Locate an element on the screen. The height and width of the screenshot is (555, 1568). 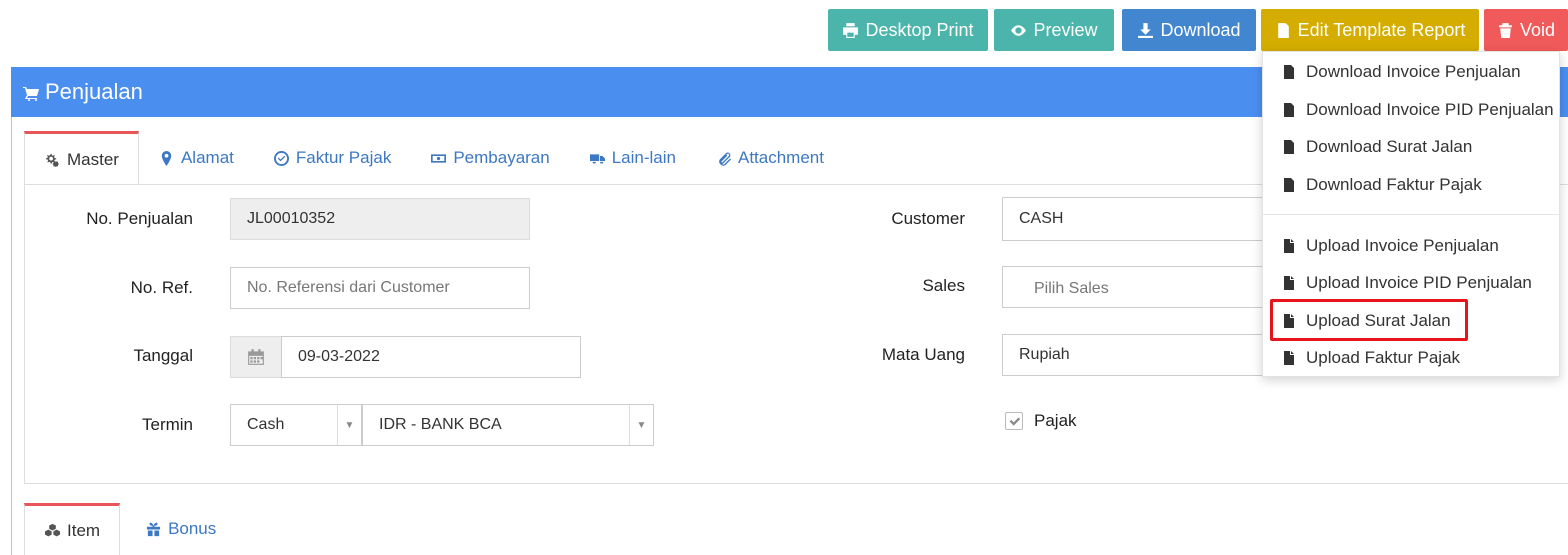
menu-item-label: Upload Invoice PID Penjualan is located at coordinates (1419, 282).